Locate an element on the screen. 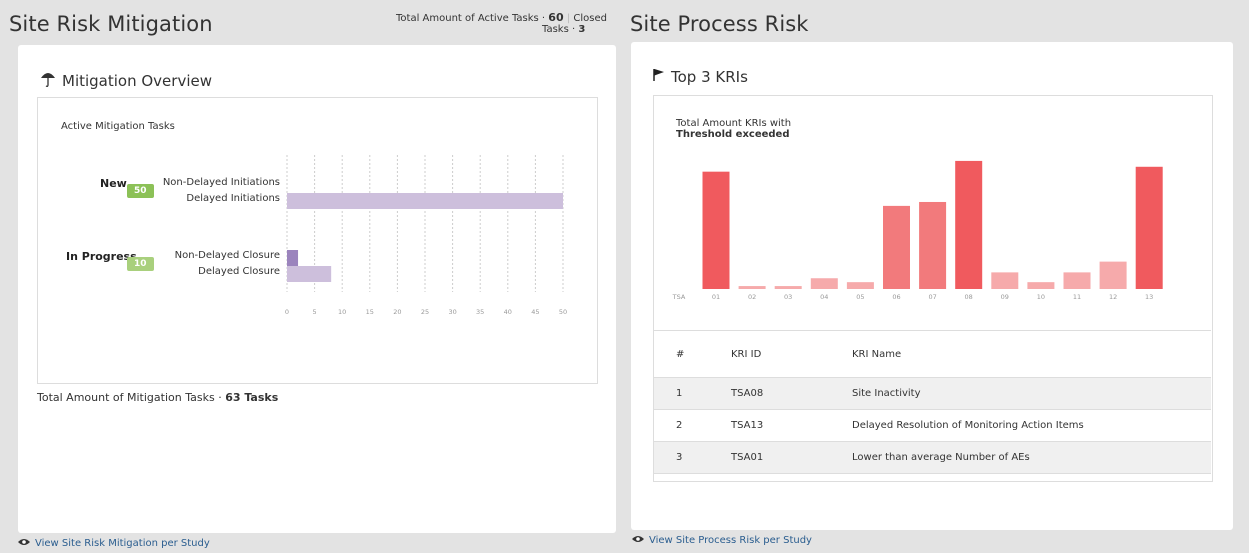 Image resolution: width=1249 pixels, height=553 pixels. mitigation-bar-chart: 0 5 10 15 20 25 30 35 40 45 50 is located at coordinates (426, 235).